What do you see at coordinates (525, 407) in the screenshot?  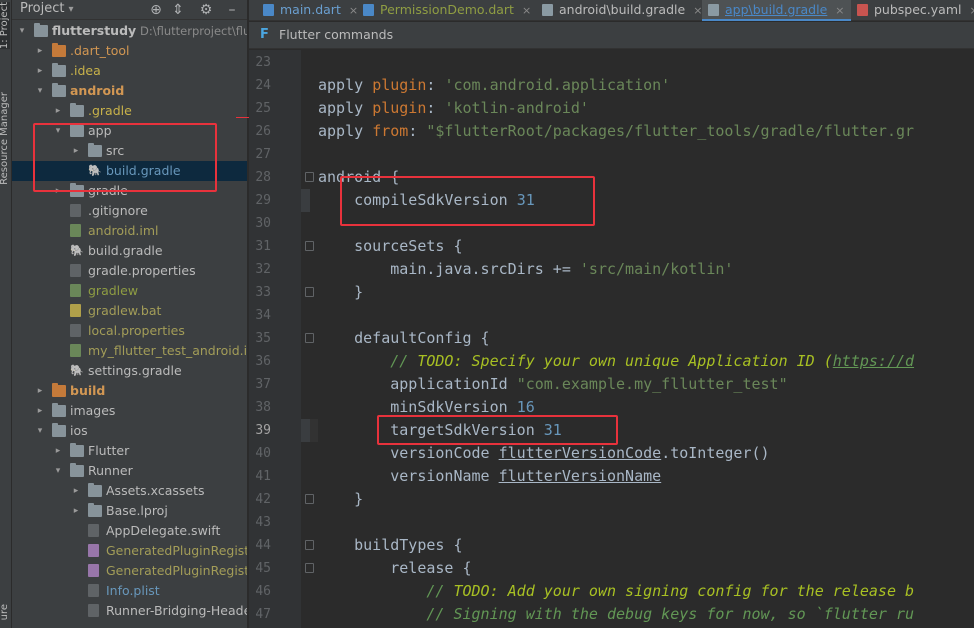 I see `code-token: 16` at bounding box center [525, 407].